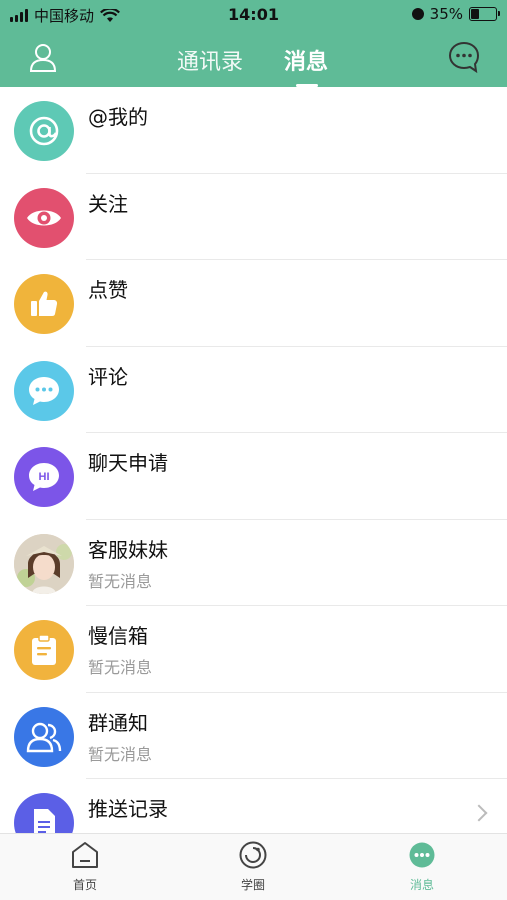 The height and width of the screenshot is (900, 507). I want to click on list-item-follow: 关注, so click(253, 217).